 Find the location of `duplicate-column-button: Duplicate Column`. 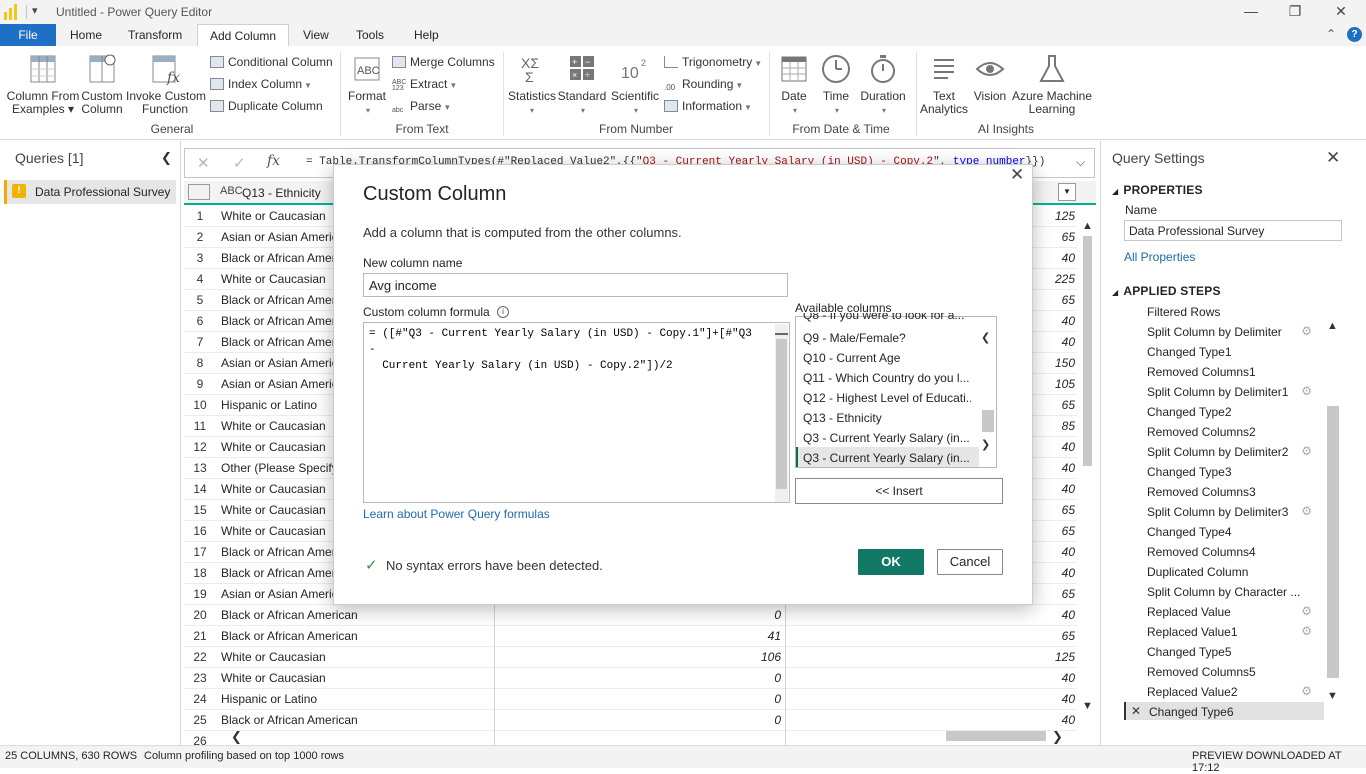

duplicate-column-button: Duplicate Column is located at coordinates (266, 106).